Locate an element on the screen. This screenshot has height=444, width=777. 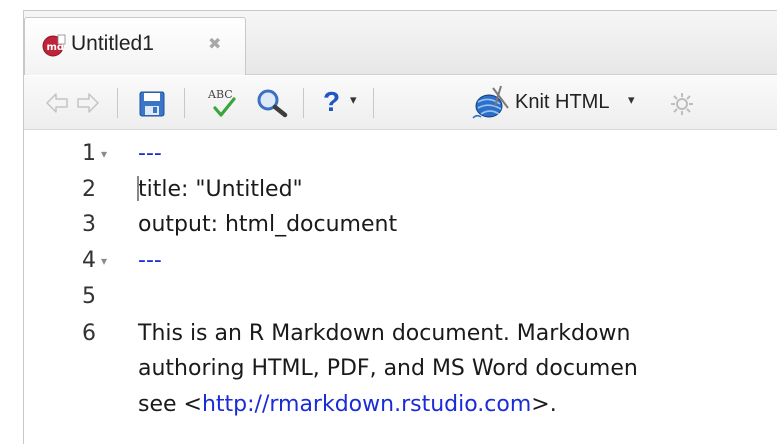
code-line: title: "Untitled" is located at coordinates (220, 189).